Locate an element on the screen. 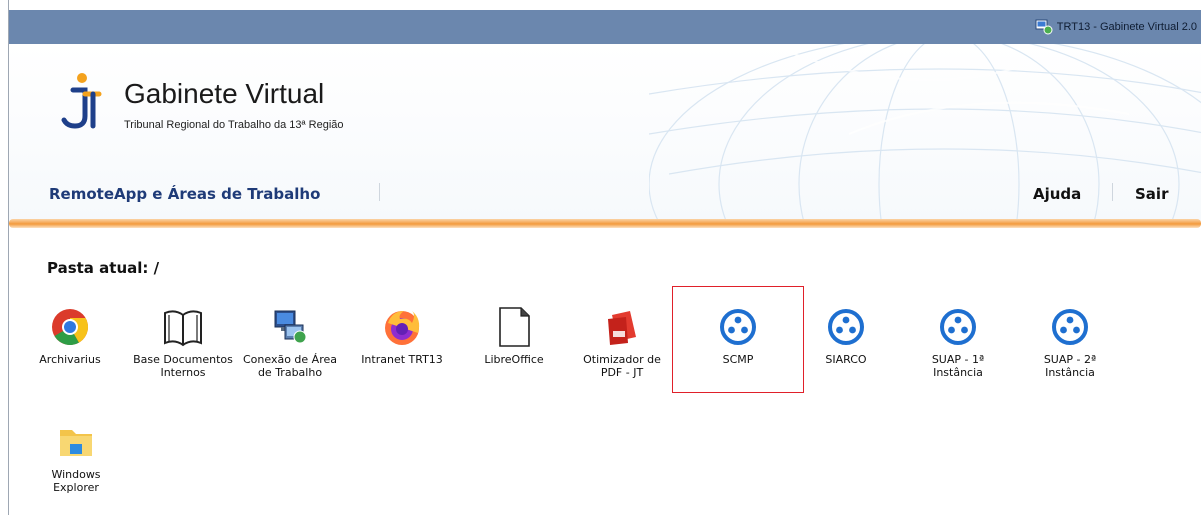 The height and width of the screenshot is (515, 1201). app-label: Base Documentos Internos is located at coordinates (183, 366).